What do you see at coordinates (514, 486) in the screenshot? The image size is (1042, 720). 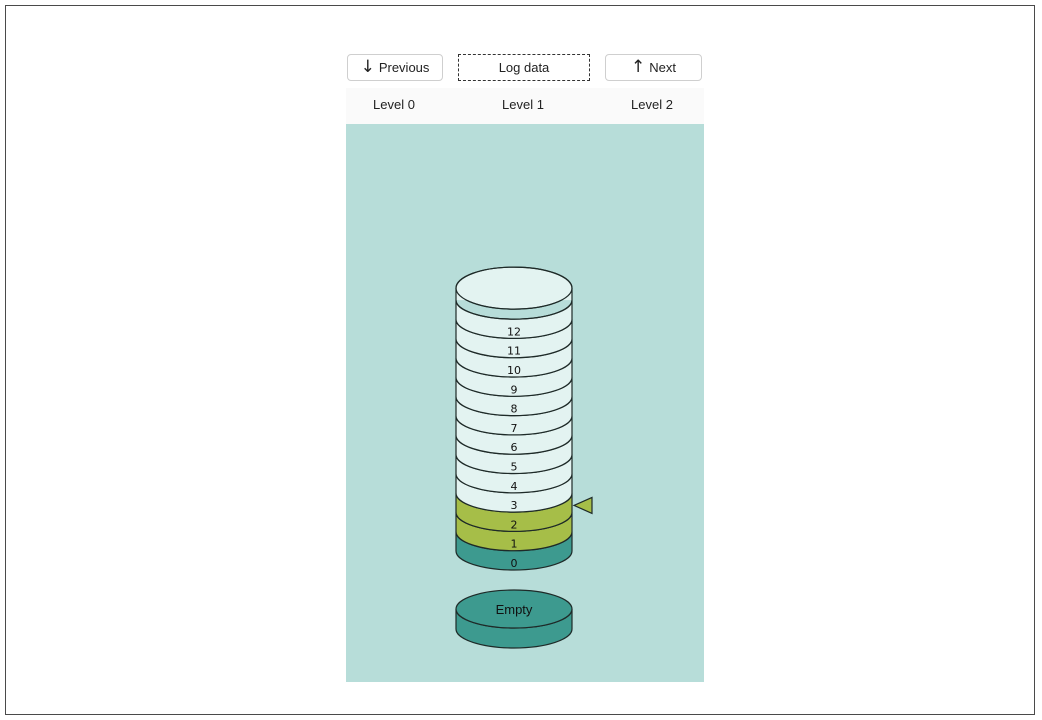 I see `disk-label-4: 4` at bounding box center [514, 486].